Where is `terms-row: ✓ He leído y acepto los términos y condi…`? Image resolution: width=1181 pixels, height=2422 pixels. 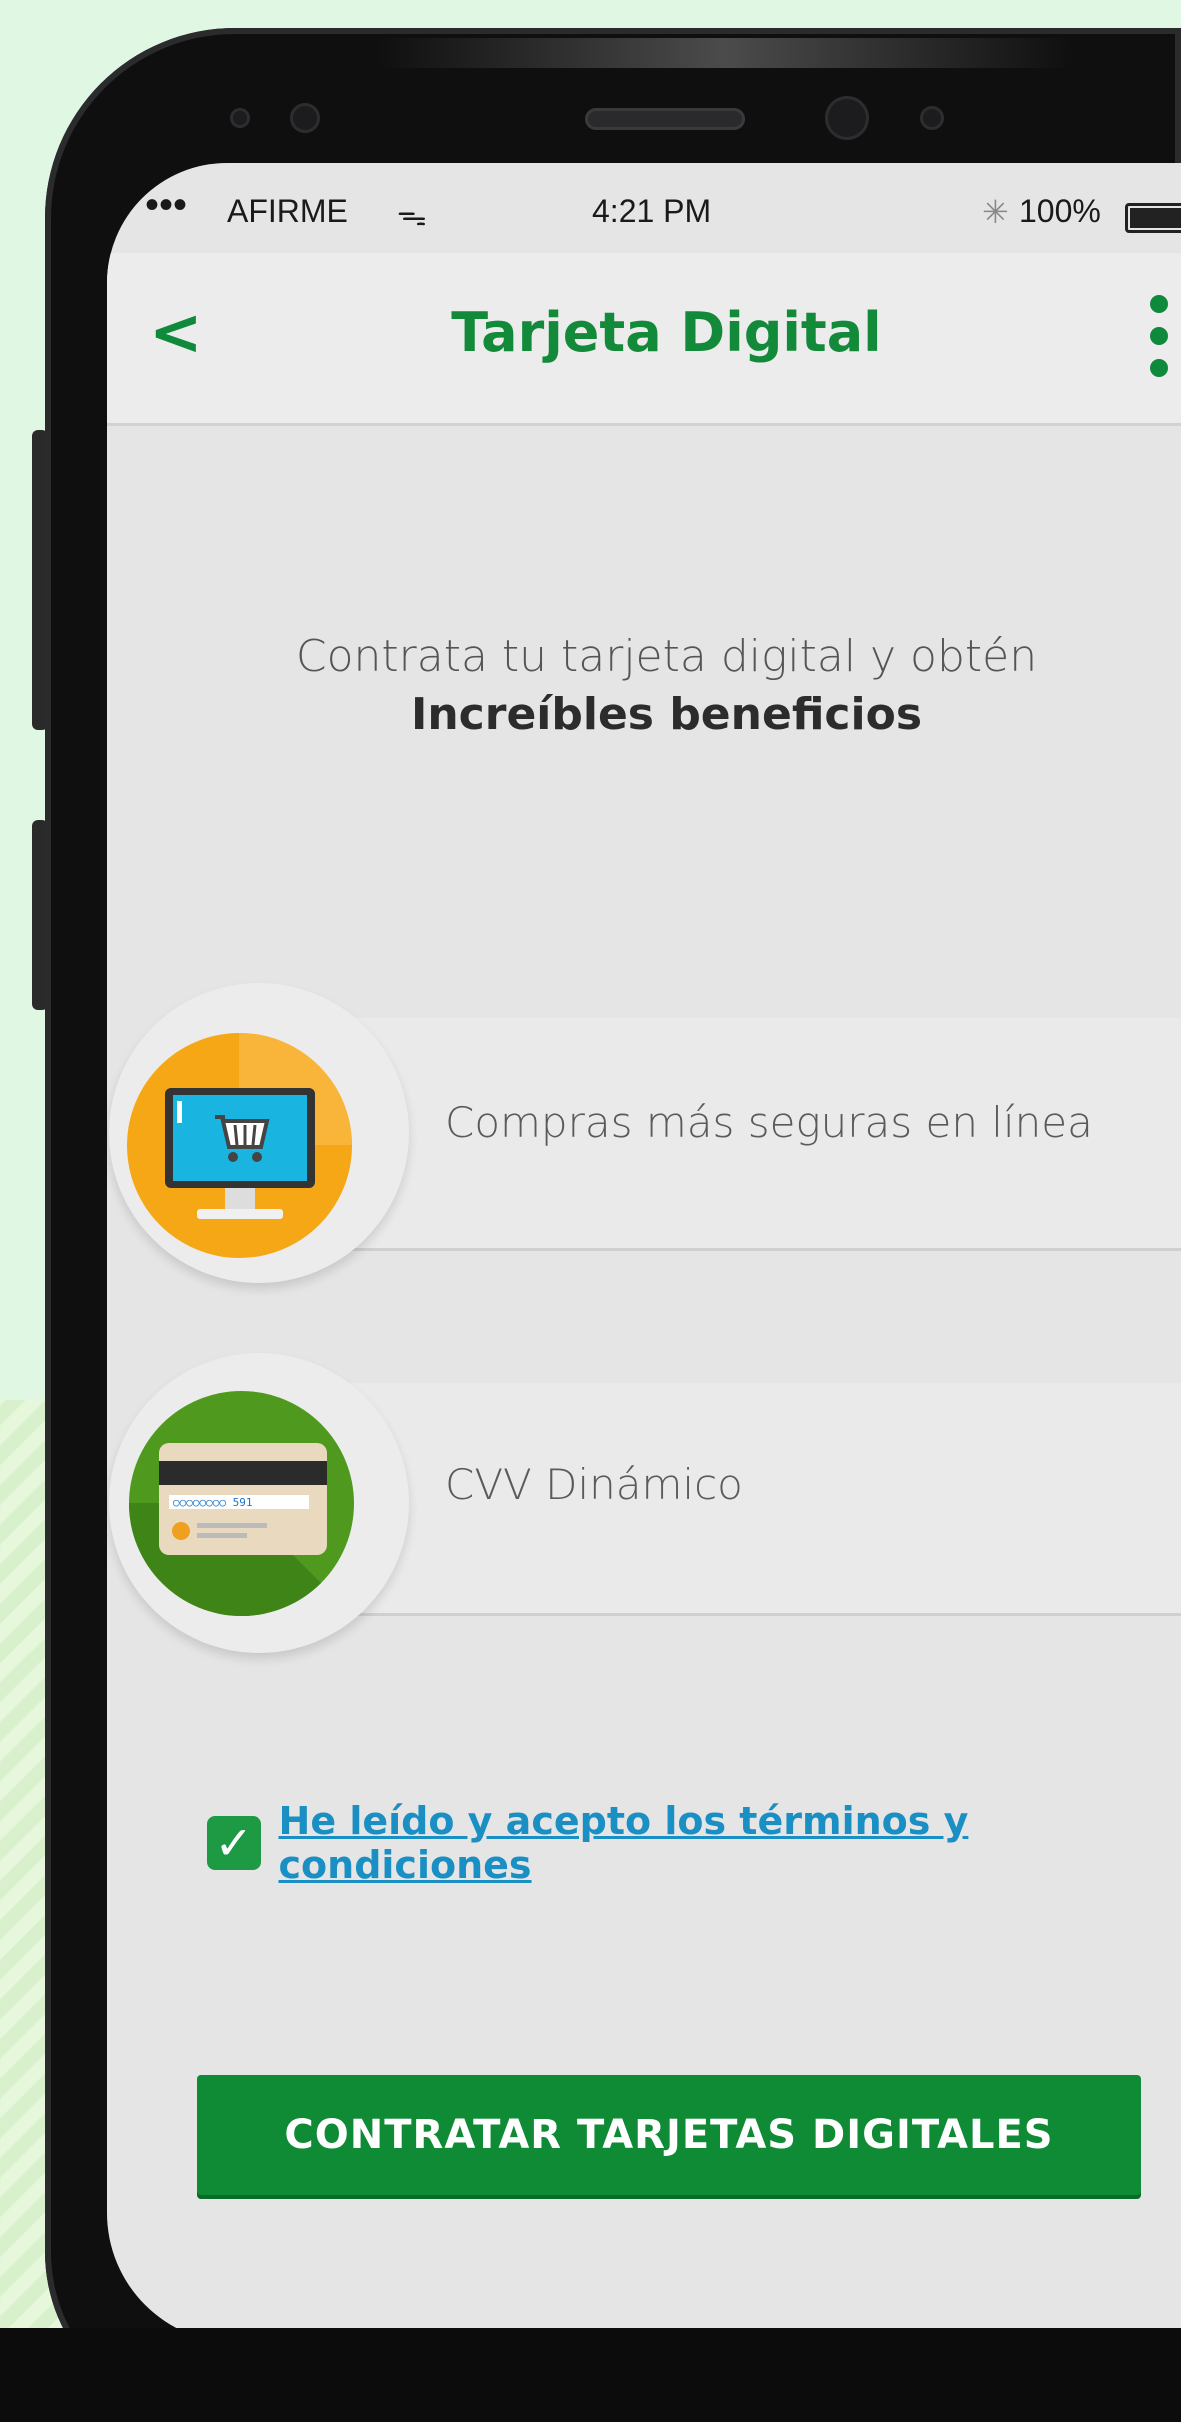 terms-row: ✓ He leído y acepto los términos y condi… is located at coordinates (694, 1843).